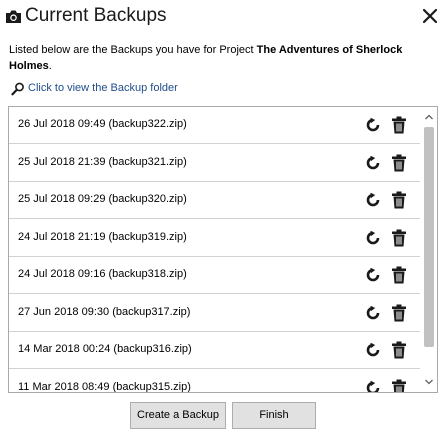 The image size is (447, 437). What do you see at coordinates (214, 275) in the screenshot?
I see `backup-row: 24 Jul 2018 09:16 (backup318.zip)` at bounding box center [214, 275].